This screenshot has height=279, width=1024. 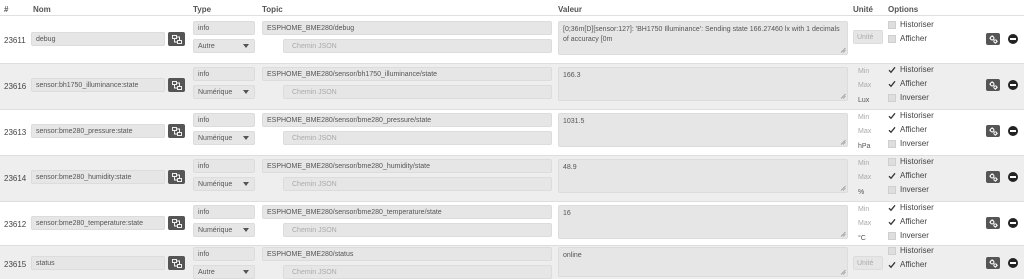 I want to click on unit-input: %, so click(x=861, y=192).